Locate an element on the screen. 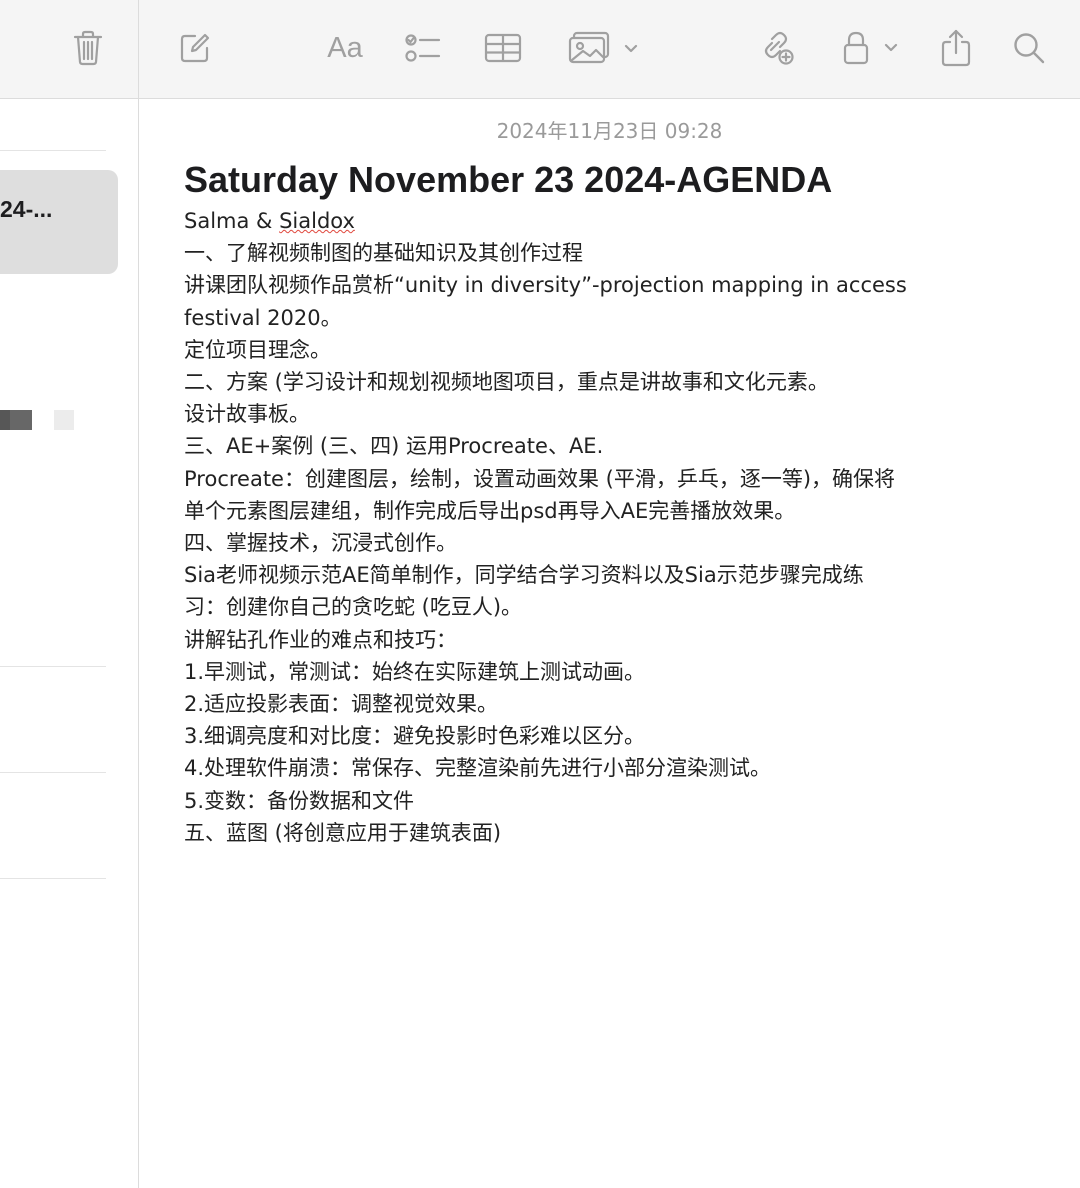  checklist-icon is located at coordinates (423, 48).